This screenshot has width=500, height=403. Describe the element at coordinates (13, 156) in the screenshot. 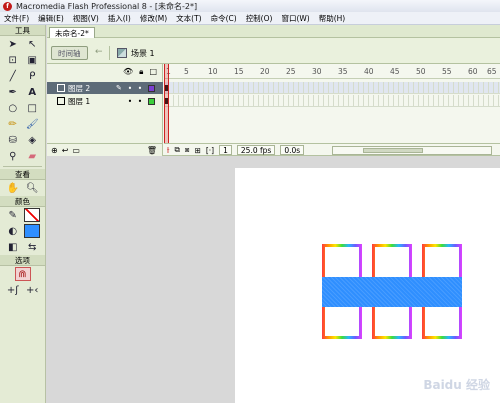

I see `eyedropper-icon: ⚲` at that location.